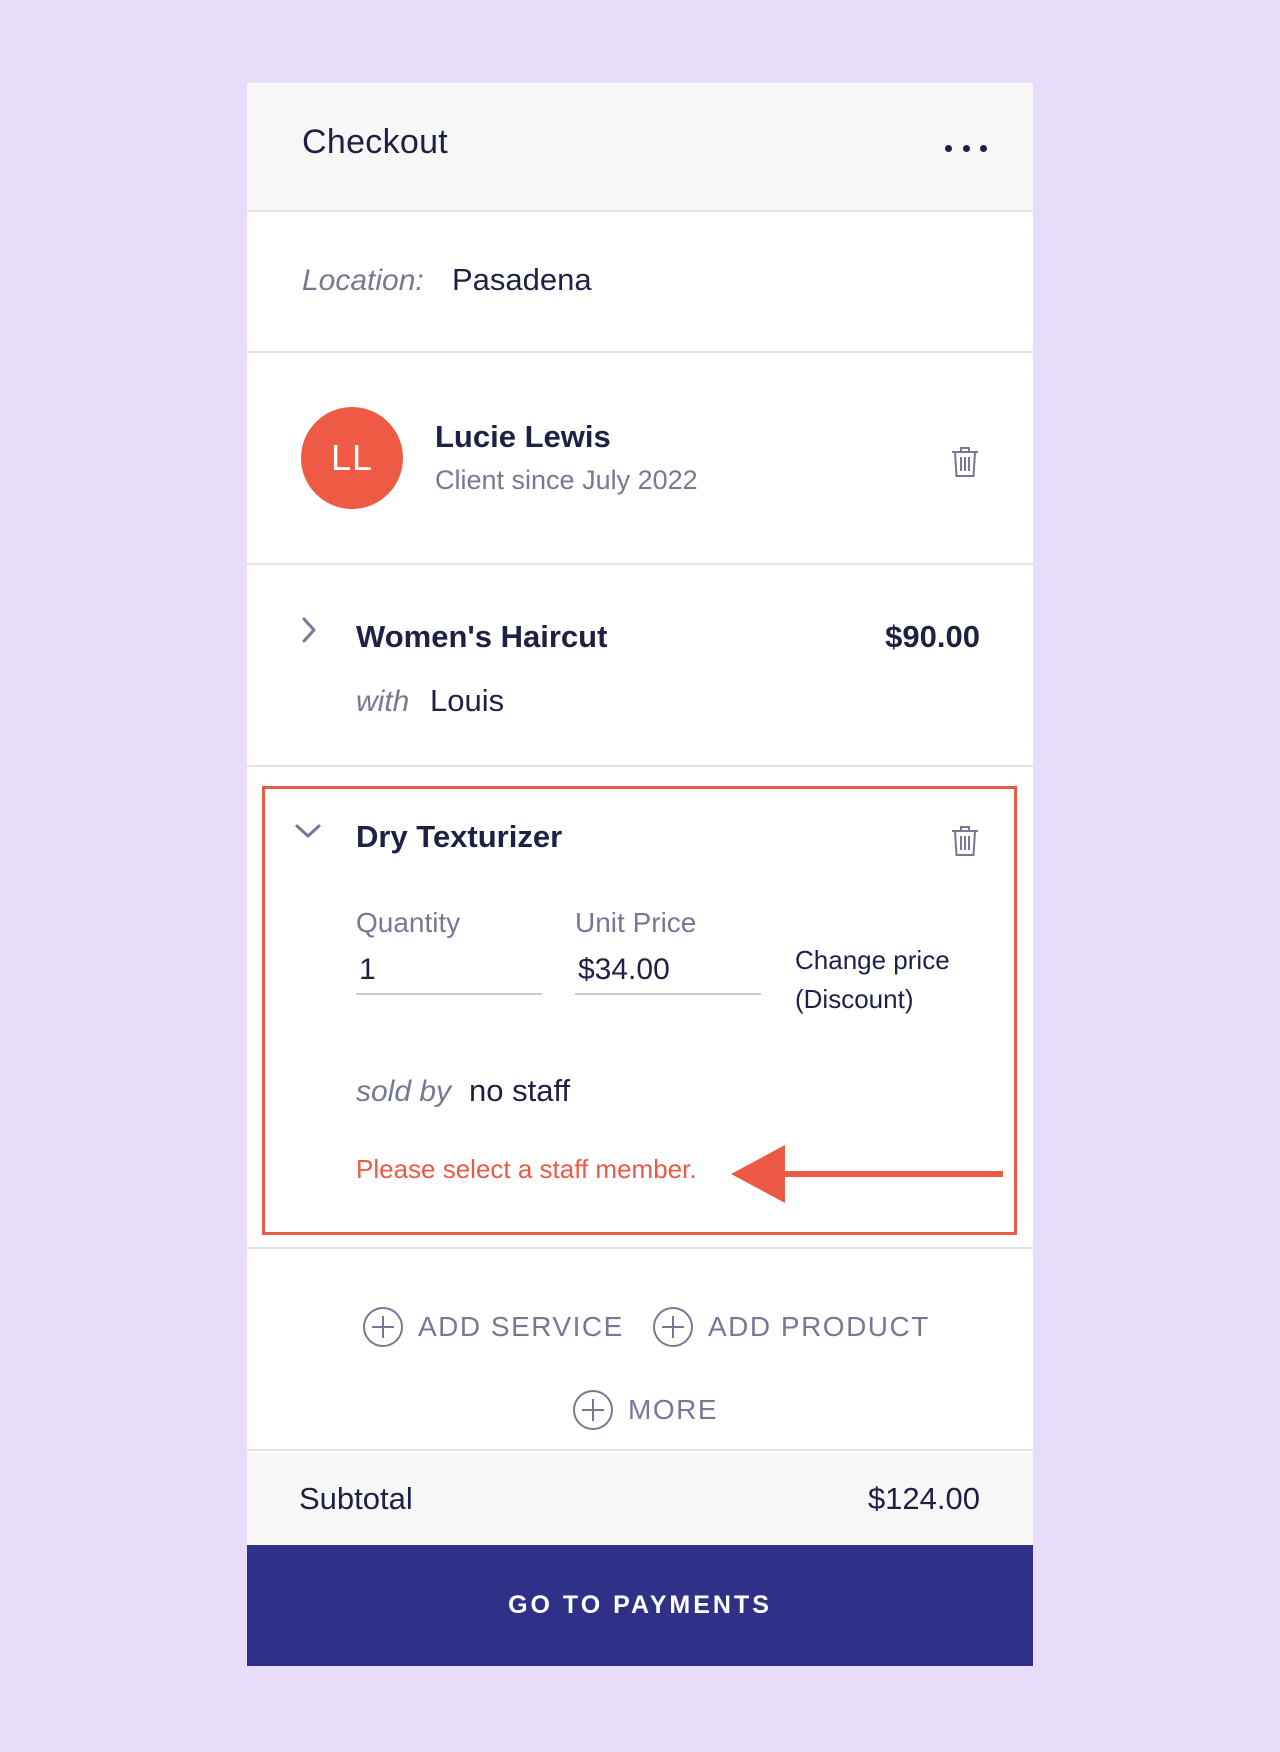 Image resolution: width=1280 pixels, height=1752 pixels. I want to click on with-label: with, so click(383, 701).